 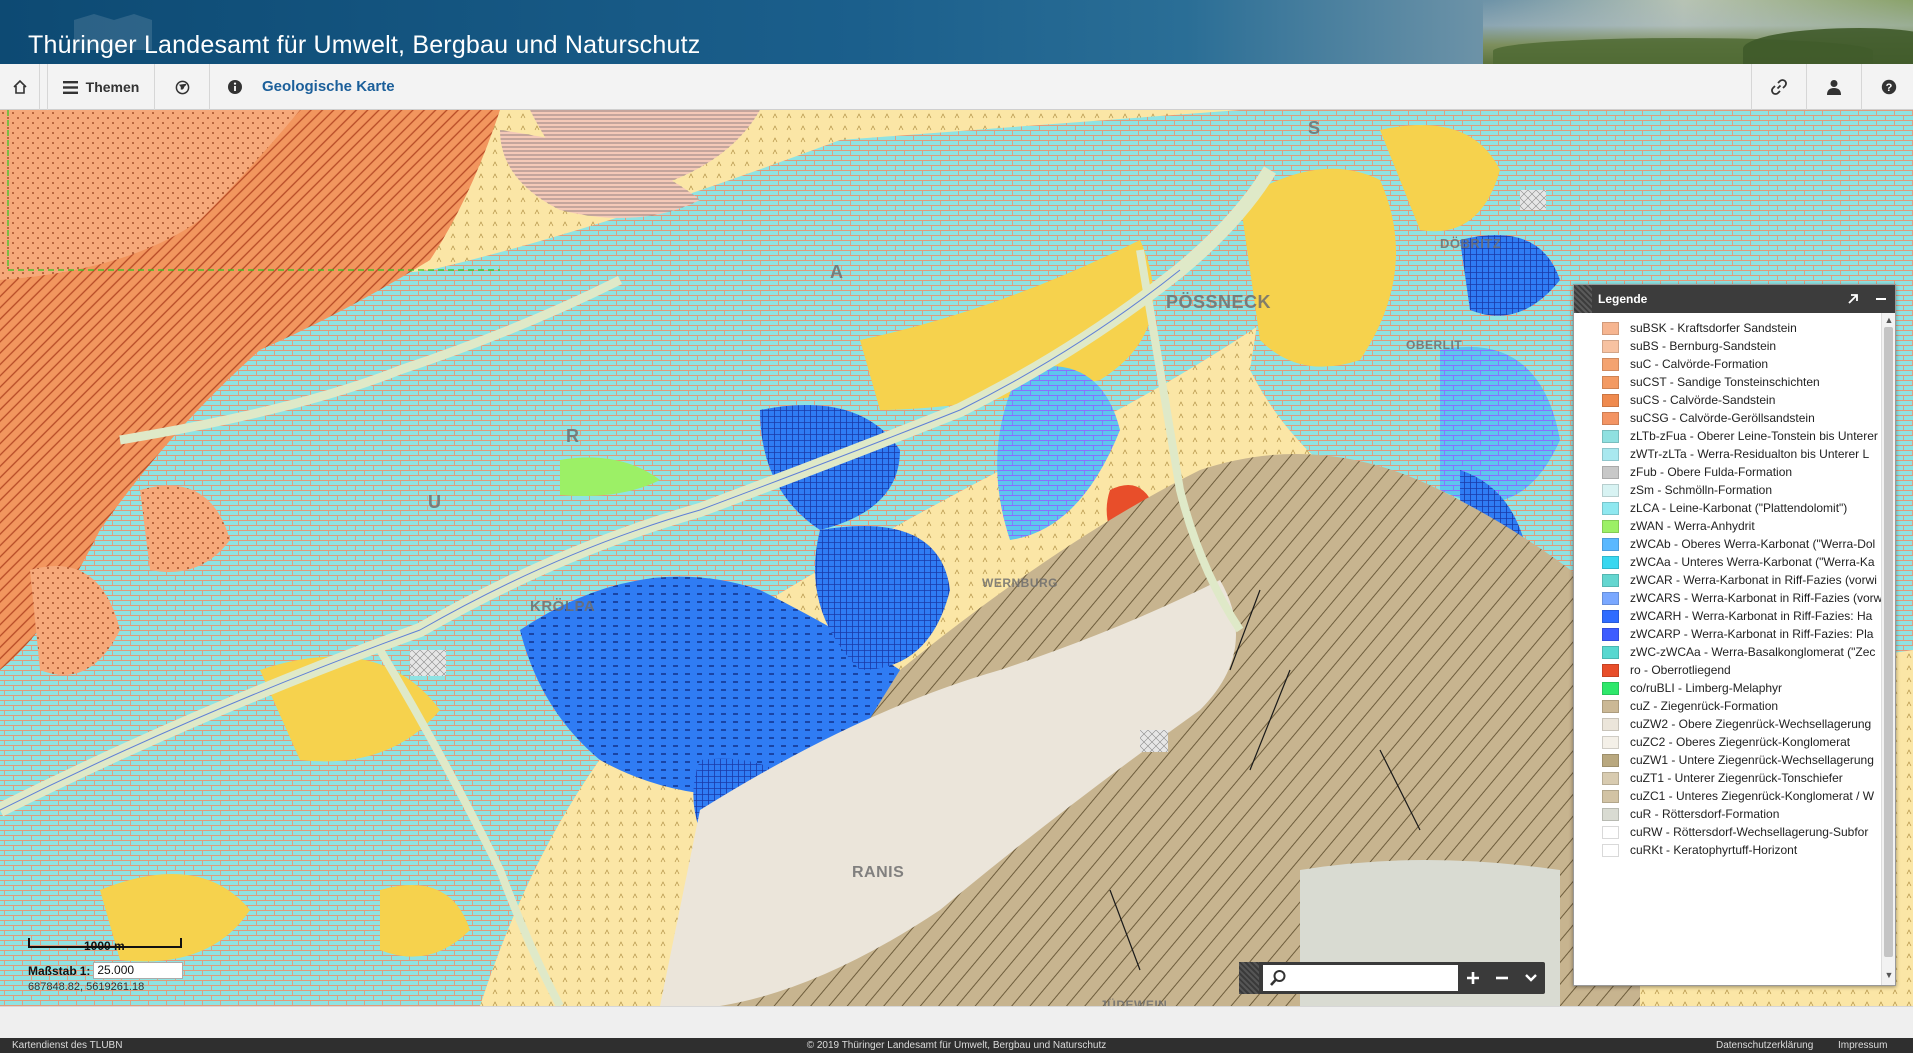 I want to click on place-label: WERNBURG, so click(x=1020, y=583).